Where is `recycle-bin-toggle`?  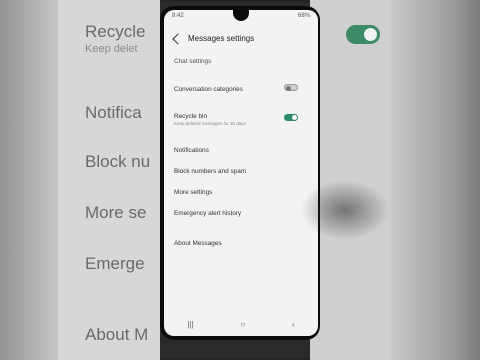
recycle-bin-toggle is located at coordinates (291, 117).